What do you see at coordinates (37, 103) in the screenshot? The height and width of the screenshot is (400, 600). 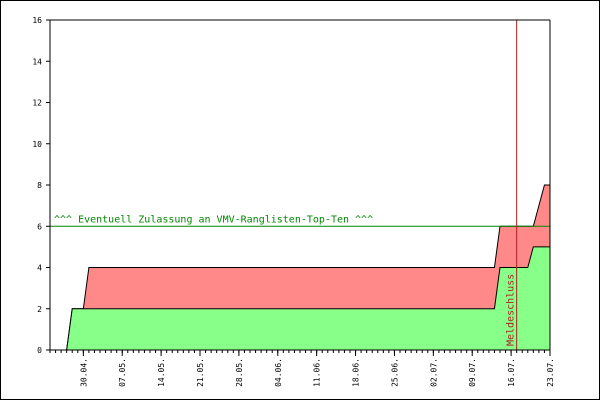 I see `y-tick-label: 12` at bounding box center [37, 103].